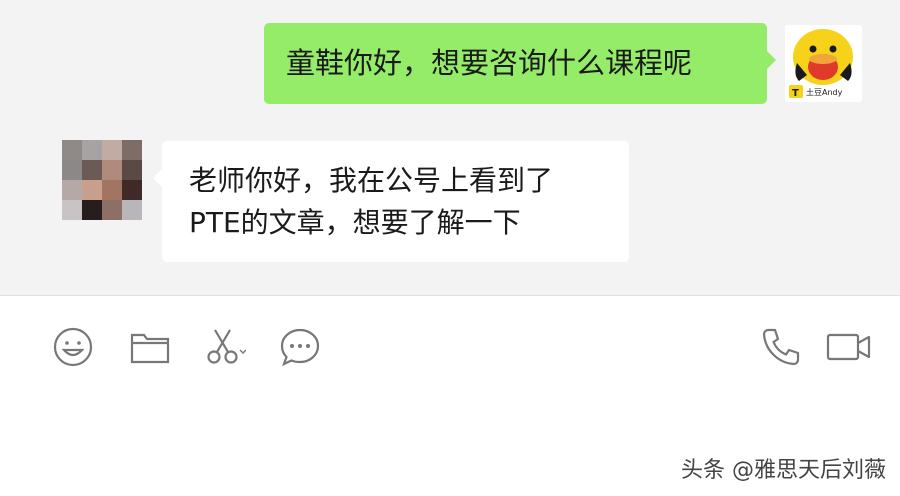  I want to click on video-call-icon, so click(849, 347).